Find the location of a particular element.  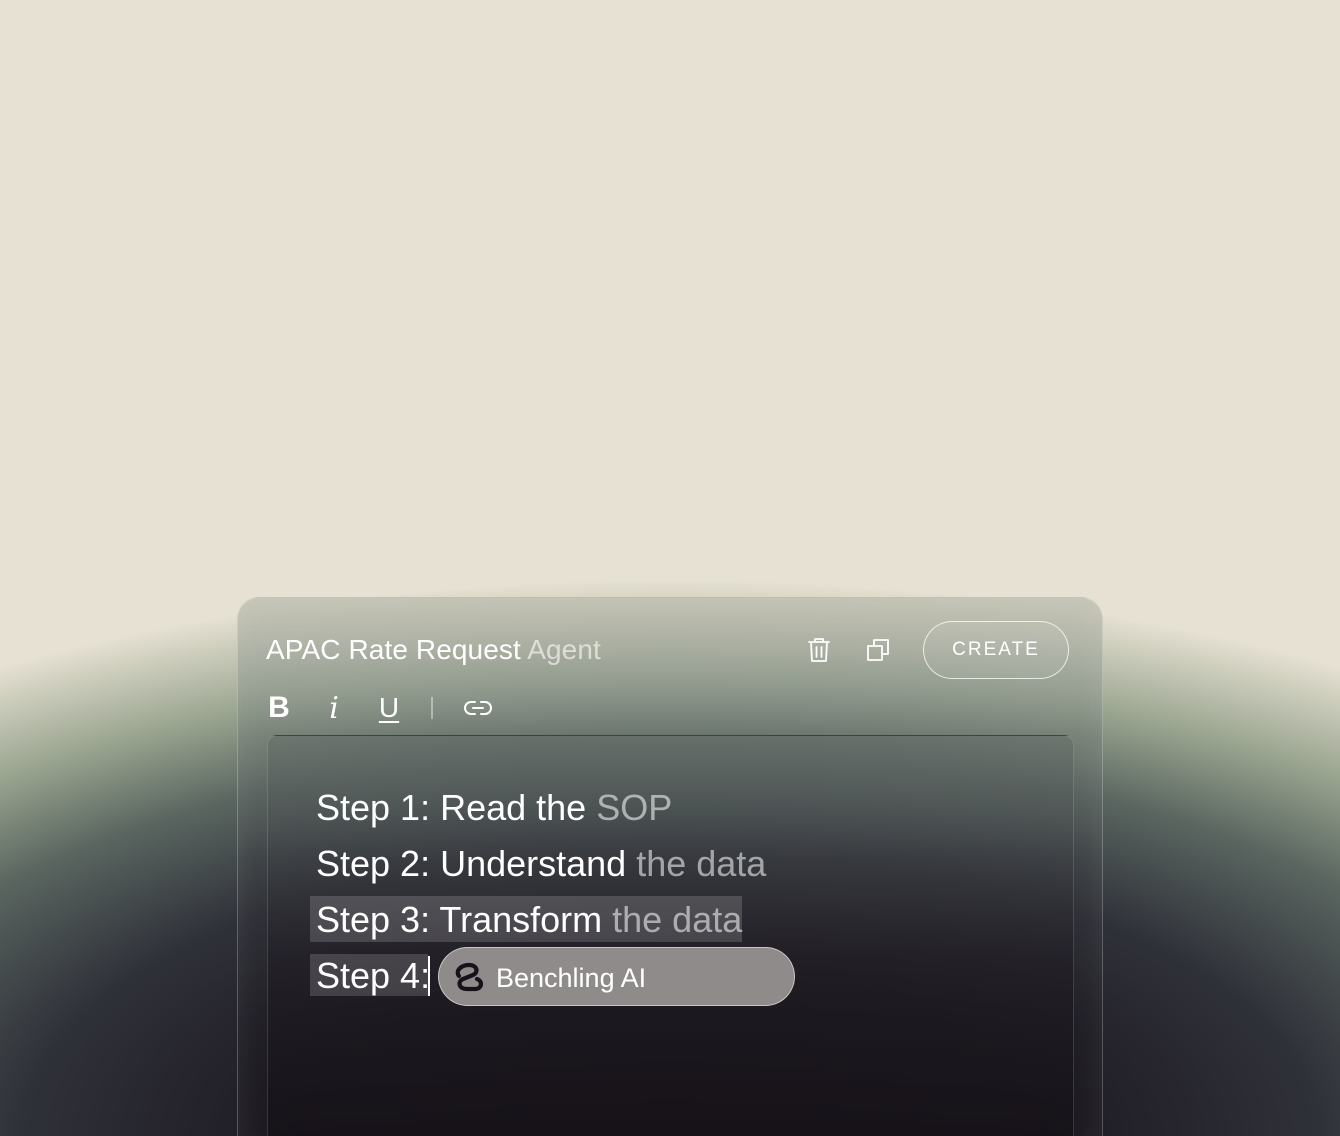

duplicate-button is located at coordinates (878, 650).